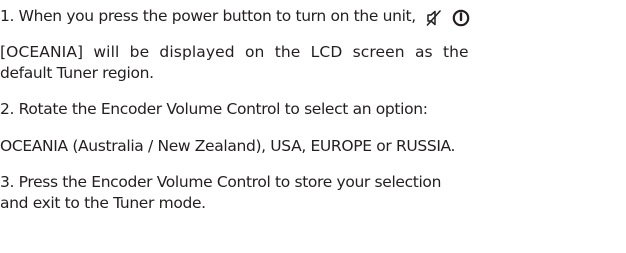 The image size is (626, 253). Describe the element at coordinates (461, 18) in the screenshot. I see `power-icon` at that location.